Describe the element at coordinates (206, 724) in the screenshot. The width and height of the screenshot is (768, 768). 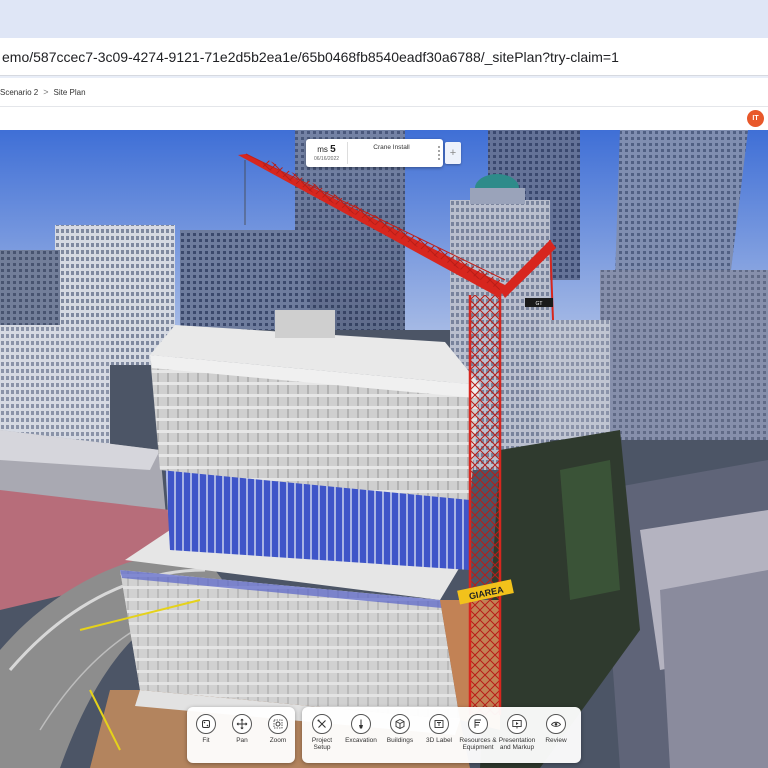
I see `fit-icon` at that location.